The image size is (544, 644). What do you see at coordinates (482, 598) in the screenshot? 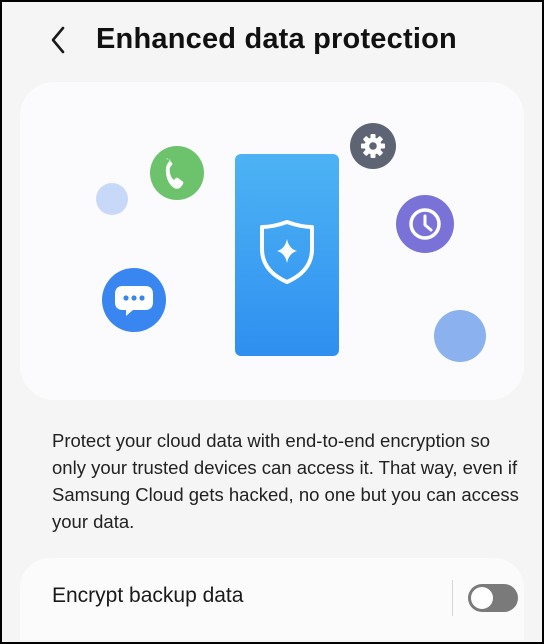
I see `toggle-knob` at bounding box center [482, 598].